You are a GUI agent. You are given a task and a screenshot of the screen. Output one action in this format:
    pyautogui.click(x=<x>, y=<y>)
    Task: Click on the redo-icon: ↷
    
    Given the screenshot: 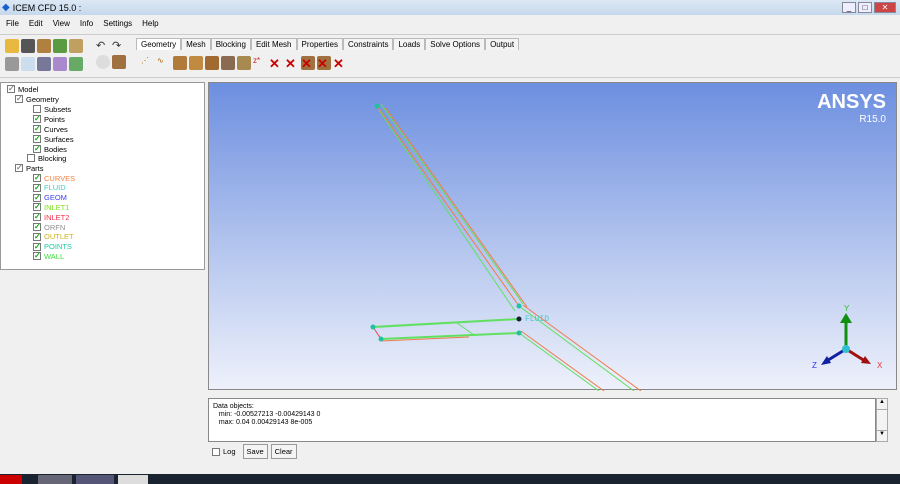 What is the action you would take?
    pyautogui.click(x=119, y=46)
    